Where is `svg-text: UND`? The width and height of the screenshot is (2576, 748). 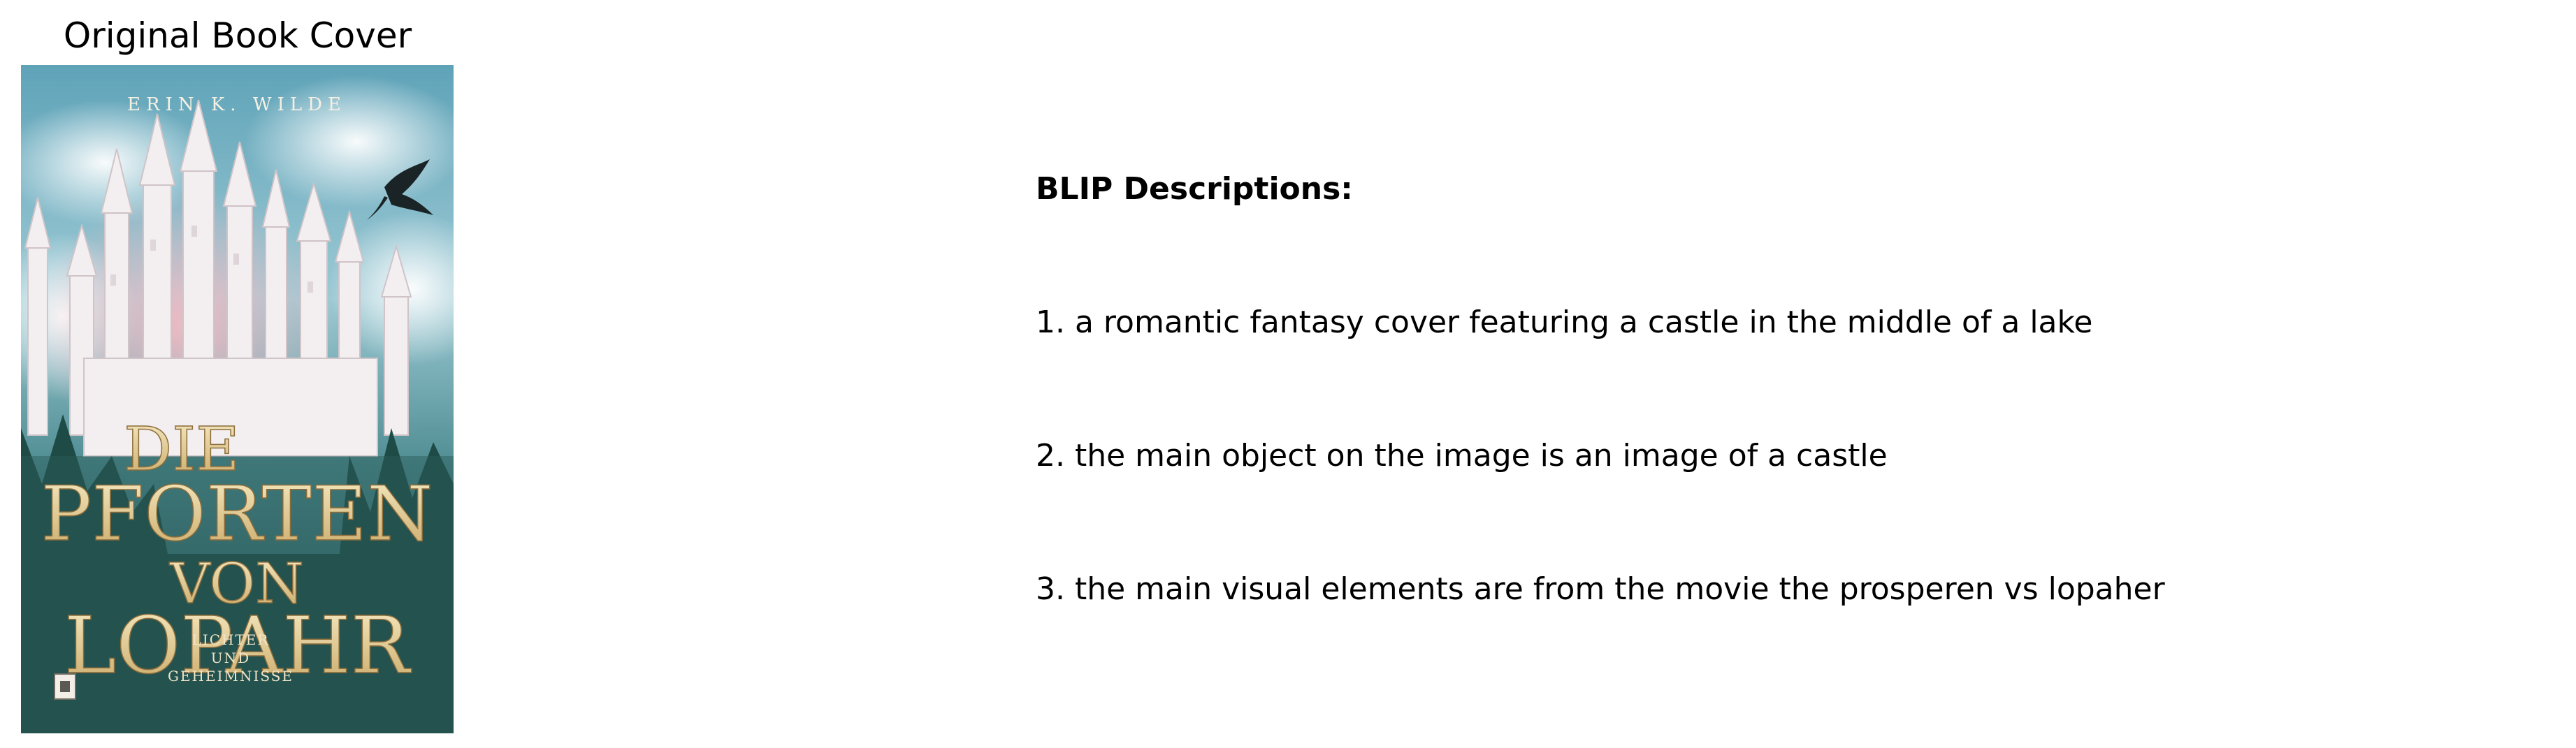
svg-text: UND is located at coordinates (231, 658).